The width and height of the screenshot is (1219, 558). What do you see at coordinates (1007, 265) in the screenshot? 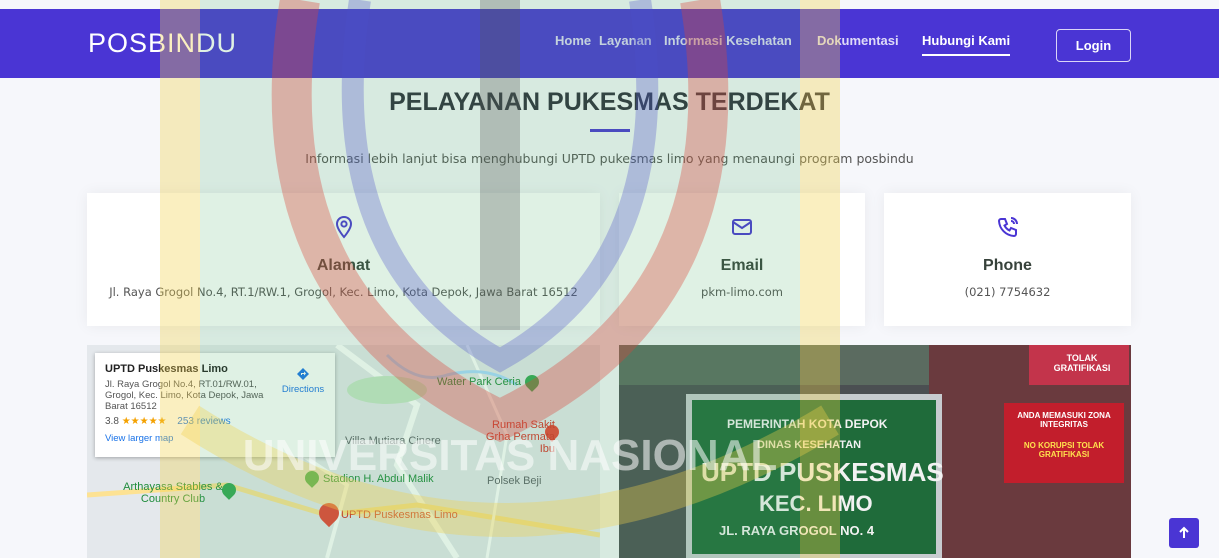
I see `phone-label: Phone` at bounding box center [1007, 265].